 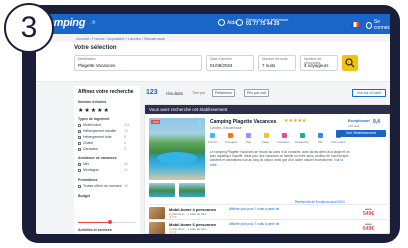 What do you see at coordinates (97, 65) in the screenshot?
I see `destination-value: Plagette Vacances` at bounding box center [97, 65].